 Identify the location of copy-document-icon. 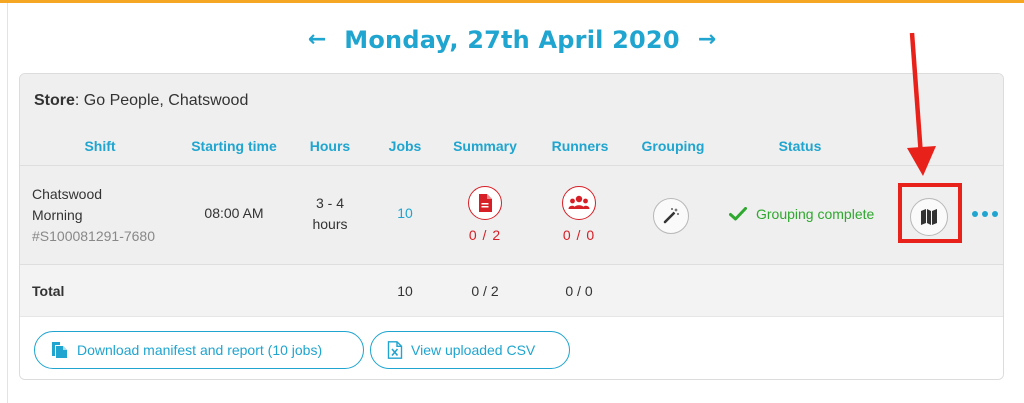
(59, 350).